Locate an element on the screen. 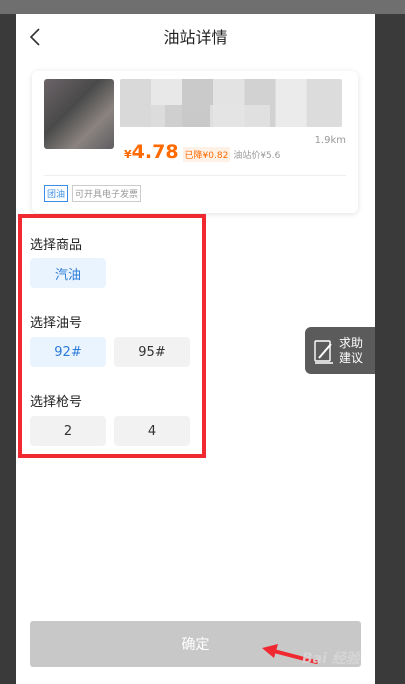 The width and height of the screenshot is (405, 684). status-bar is located at coordinates (202, 7).